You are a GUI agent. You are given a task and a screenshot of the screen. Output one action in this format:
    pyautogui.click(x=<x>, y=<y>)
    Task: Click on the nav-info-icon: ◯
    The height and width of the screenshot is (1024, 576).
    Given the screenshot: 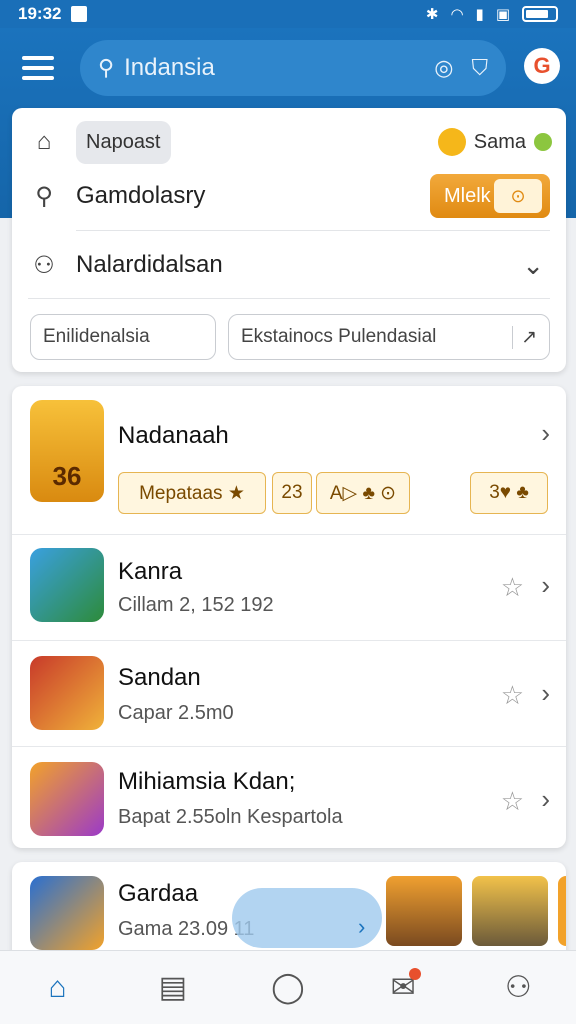 What is the action you would take?
    pyautogui.click(x=288, y=988)
    